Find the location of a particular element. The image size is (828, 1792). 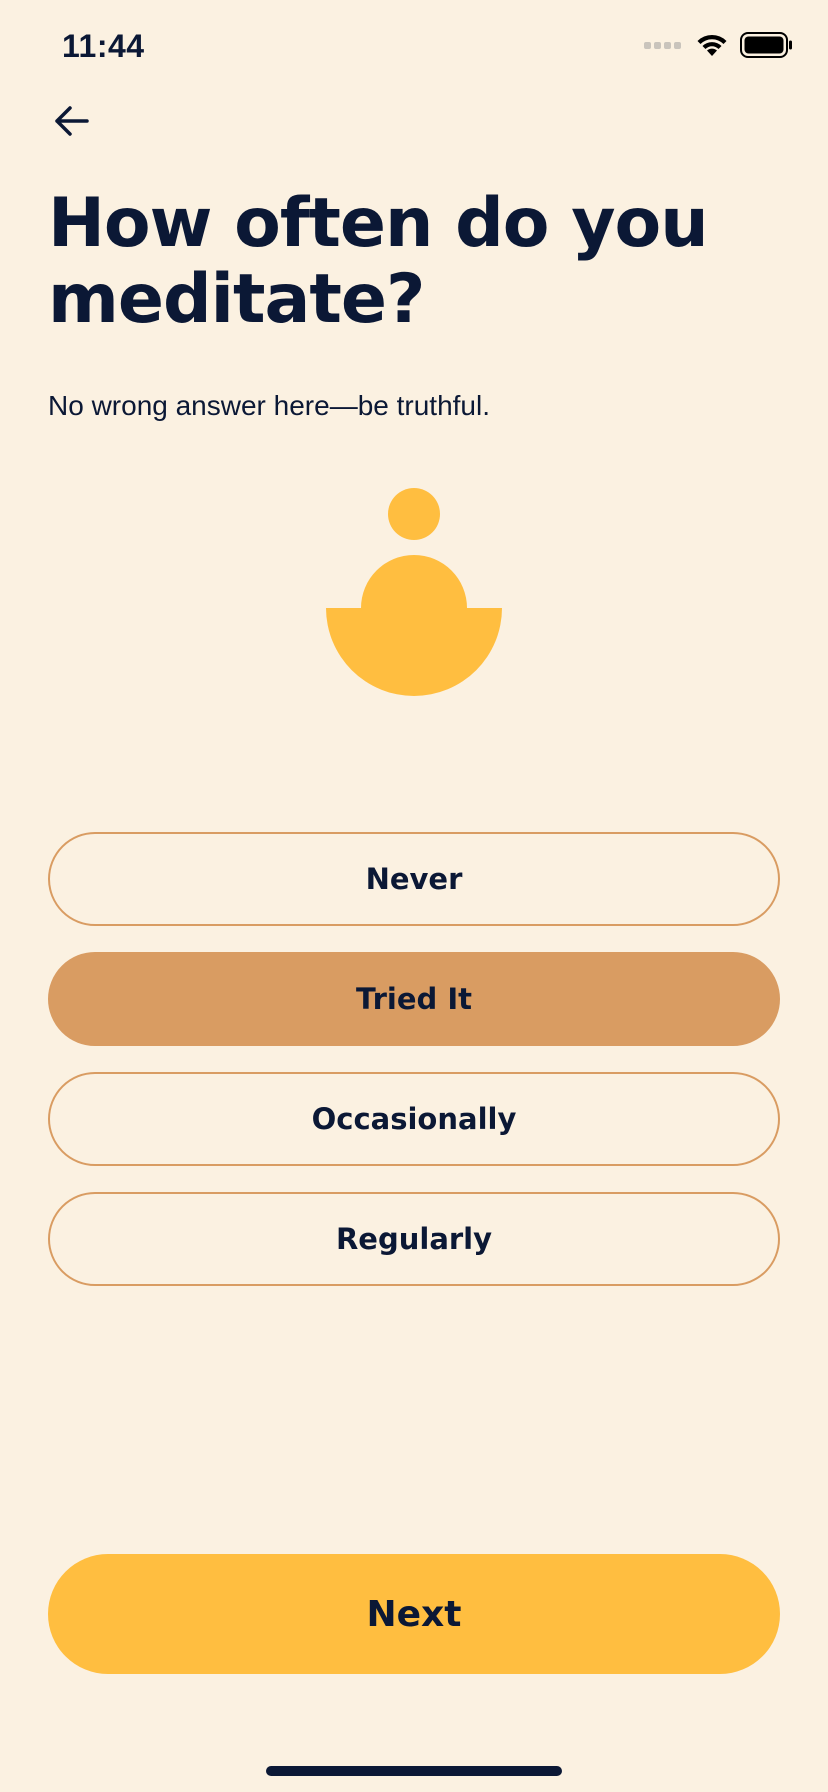

back-button is located at coordinates (71, 121).